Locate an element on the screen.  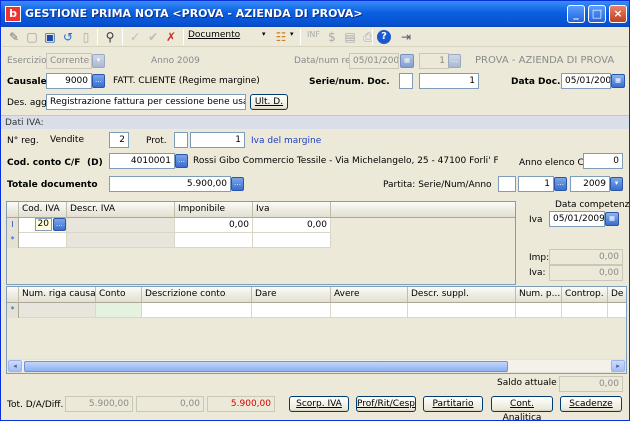
prof-rit-cesp-button: Prof/Rit/Cesp is located at coordinates (386, 404).